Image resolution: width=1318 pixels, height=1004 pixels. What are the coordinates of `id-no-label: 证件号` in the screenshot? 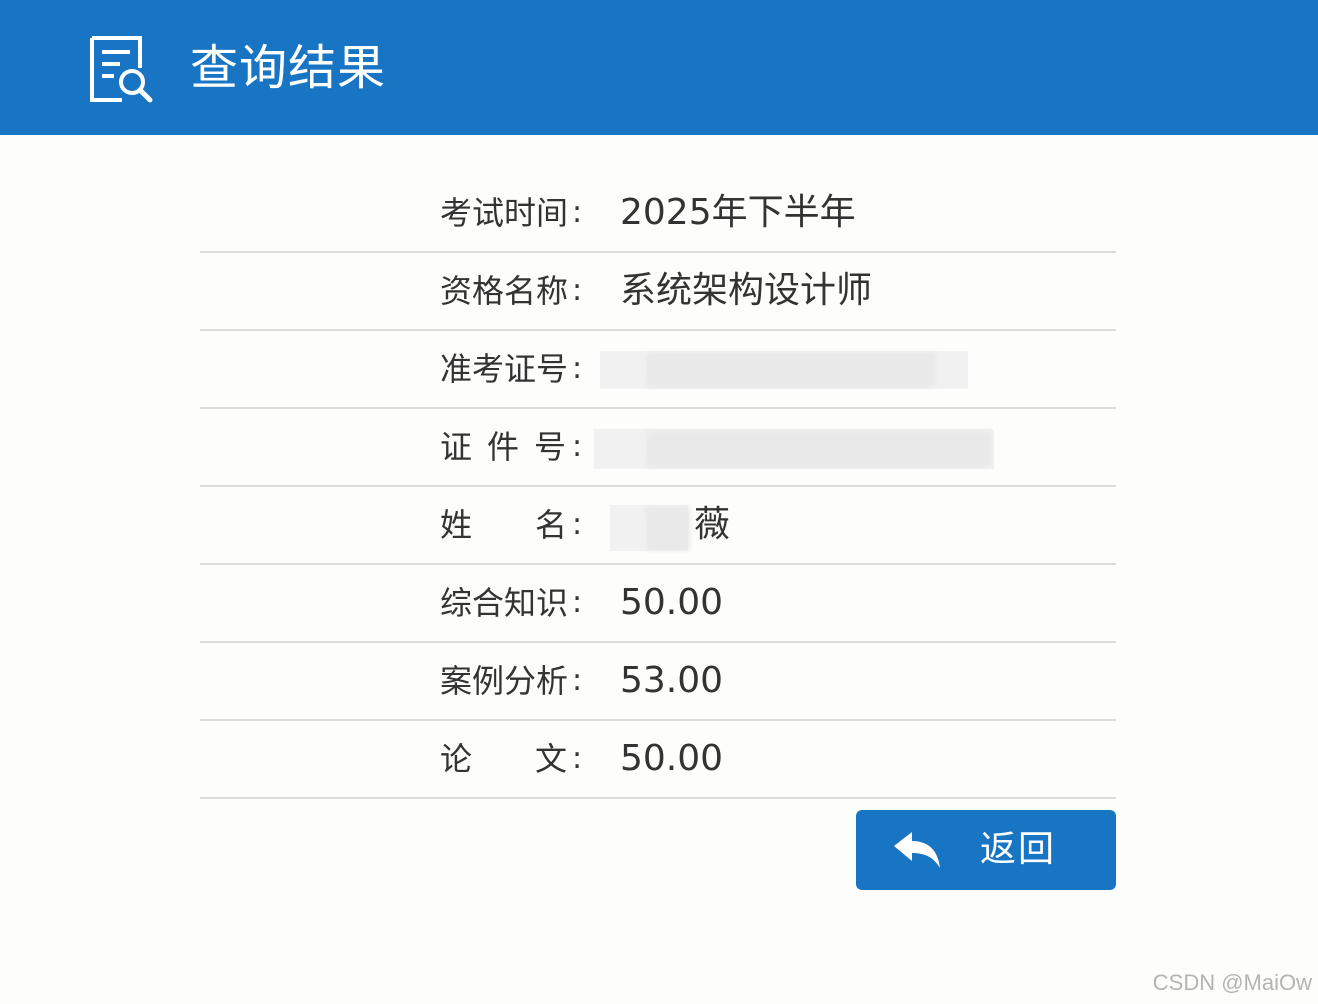 It's located at (511, 447).